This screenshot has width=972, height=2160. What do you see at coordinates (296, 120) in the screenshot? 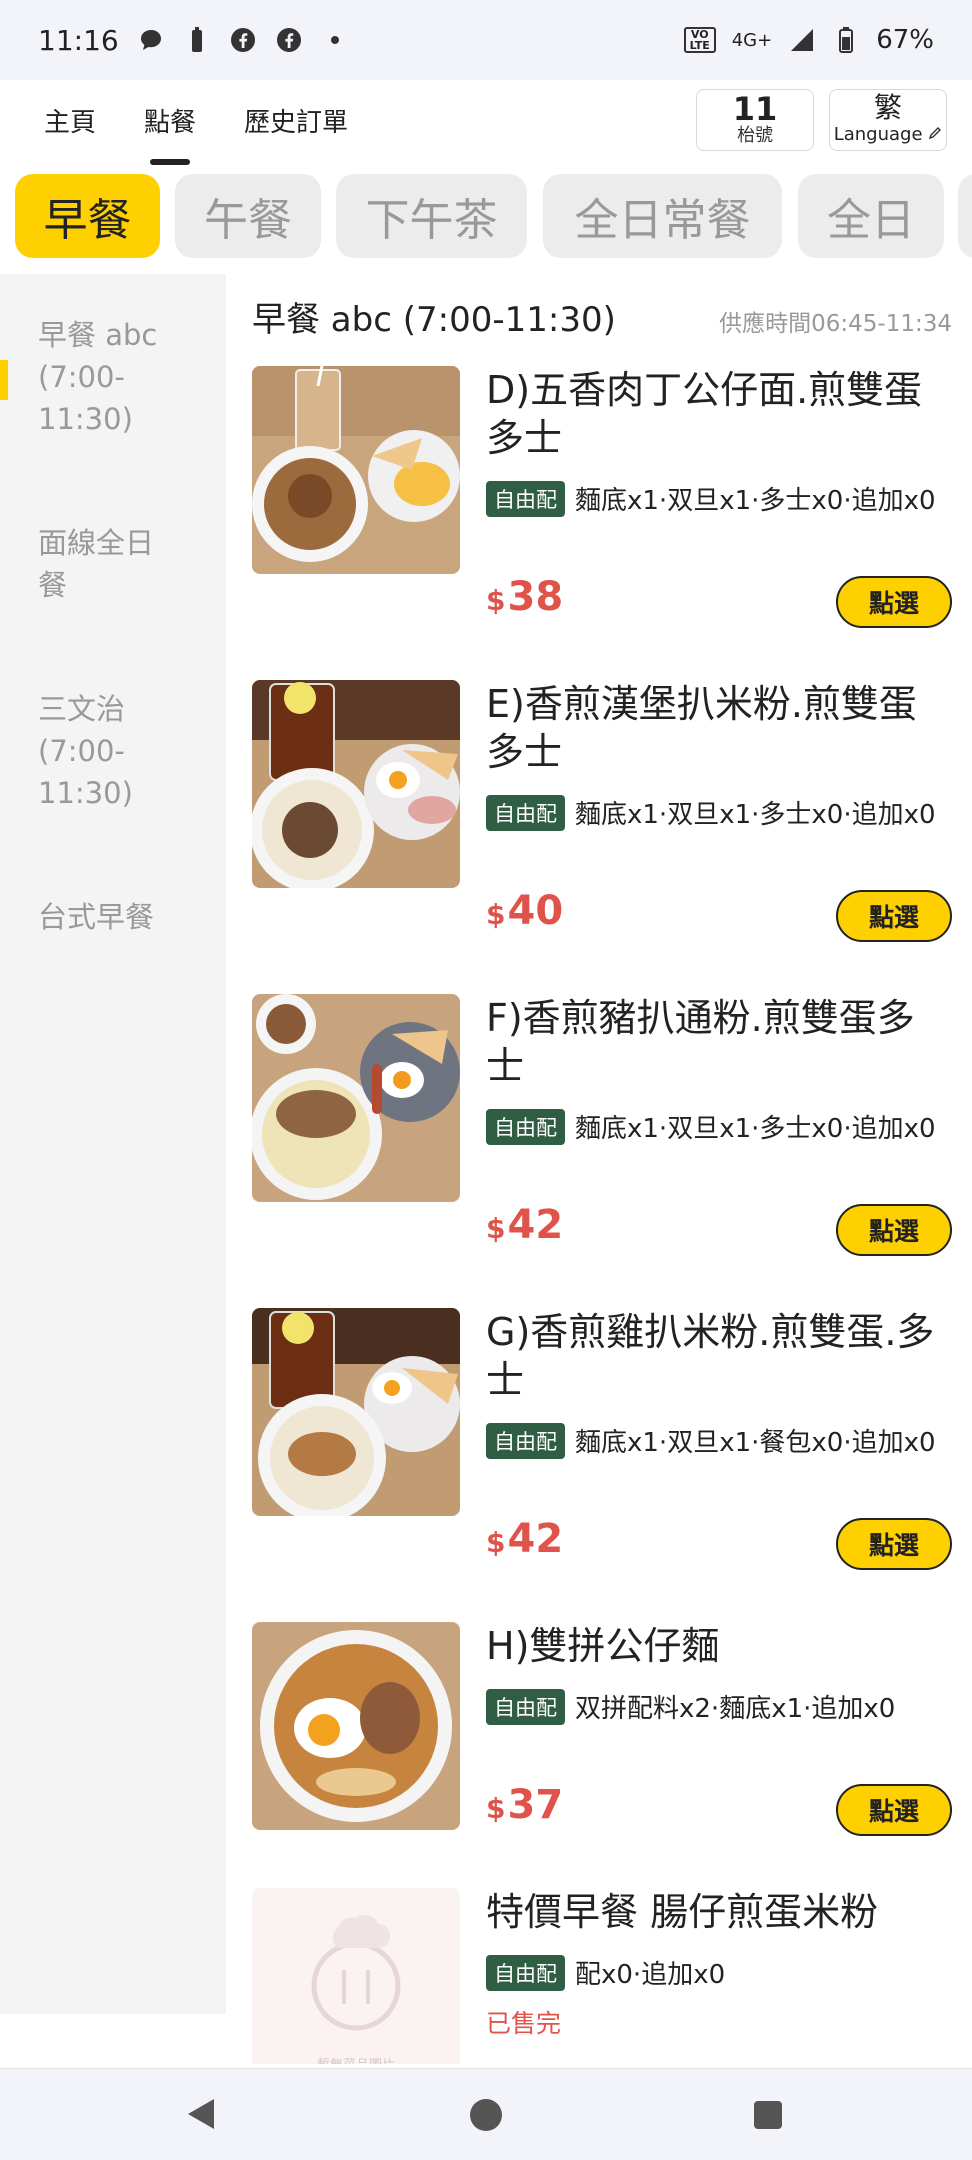
I see `tab-order-history: 歷史訂單` at bounding box center [296, 120].